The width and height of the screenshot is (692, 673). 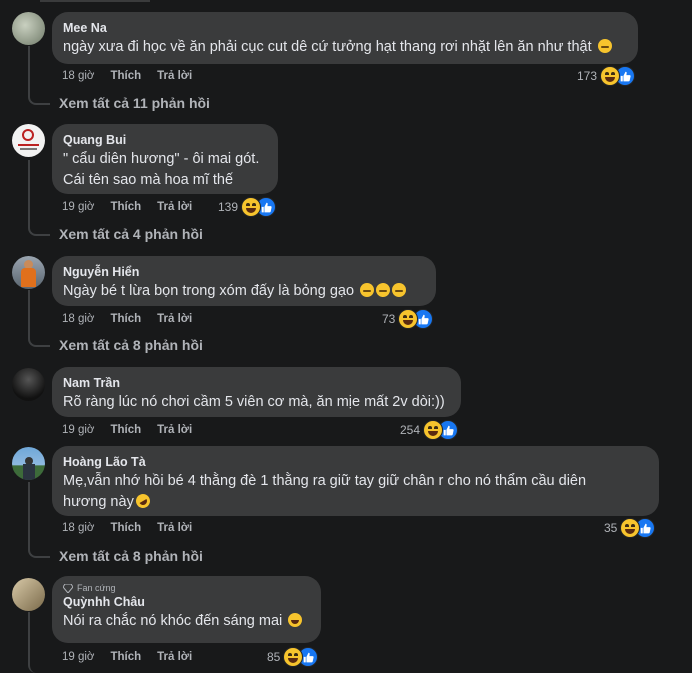 I want to click on reaction-count: 85, so click(x=274, y=657).